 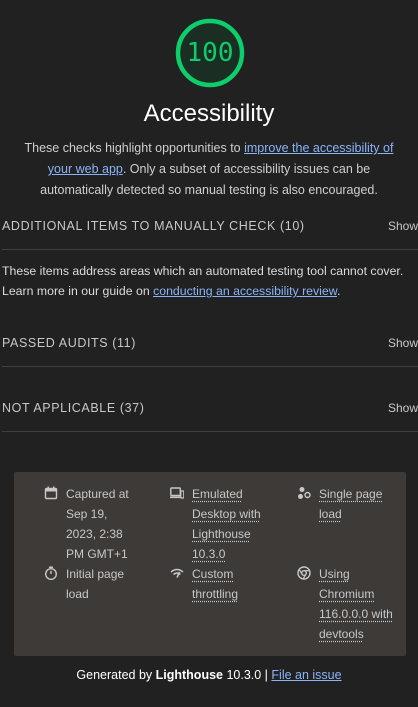 What do you see at coordinates (177, 573) in the screenshot?
I see `network-throttling-icon` at bounding box center [177, 573].